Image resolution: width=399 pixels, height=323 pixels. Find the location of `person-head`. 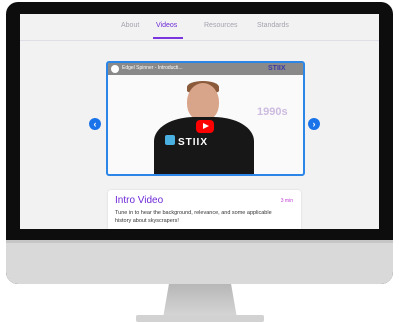

person-head is located at coordinates (203, 102).